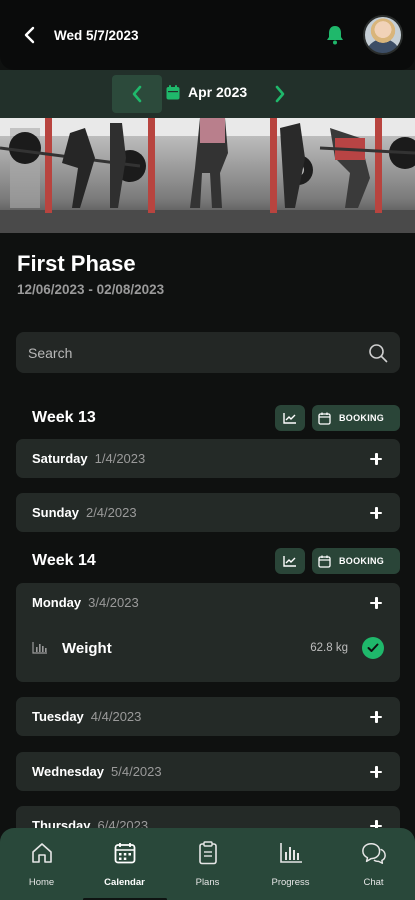  I want to click on top-header: Wed 5/7/2023, so click(207, 35).